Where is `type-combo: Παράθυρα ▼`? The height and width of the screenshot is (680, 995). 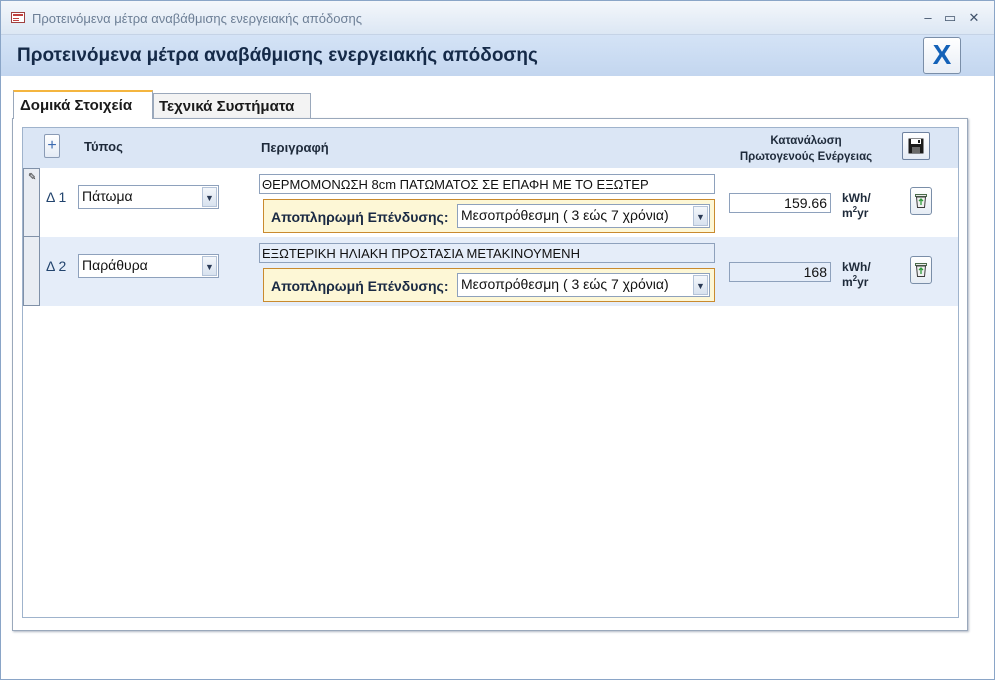 type-combo: Παράθυρα ▼ is located at coordinates (148, 266).